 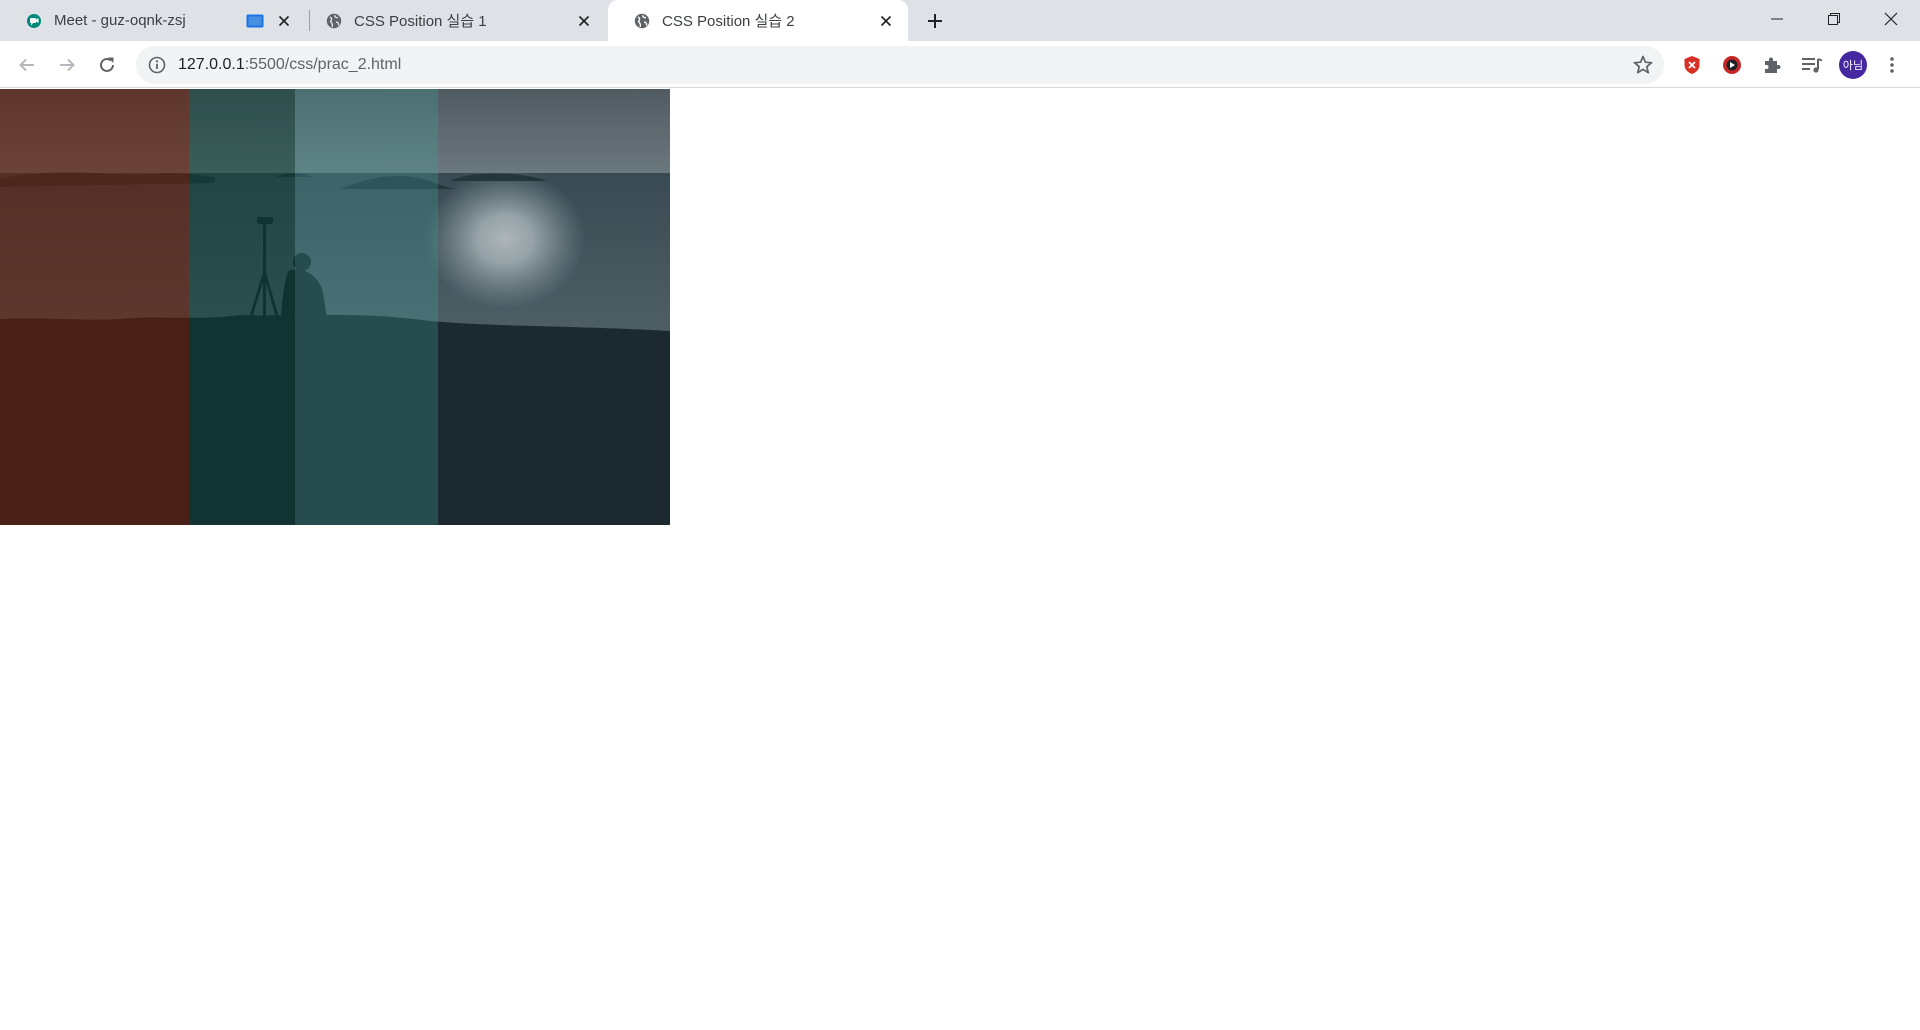 I want to click on address-bar: 127.0.0.1:5500/css/prac_2.html, so click(x=900, y=65).